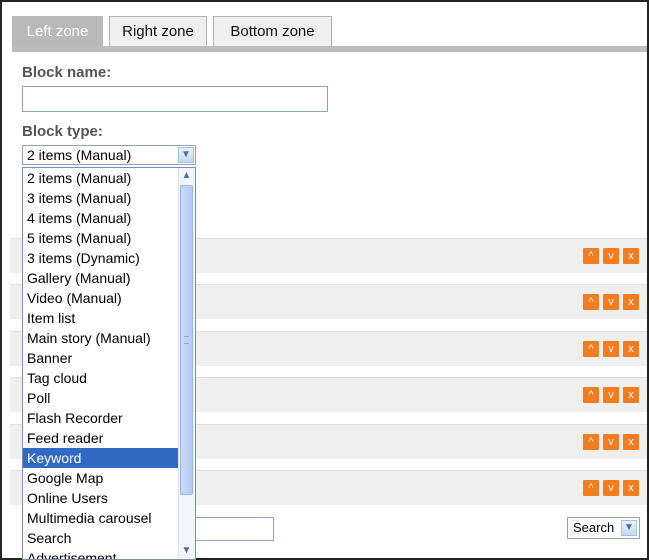 This screenshot has height=560, width=649. Describe the element at coordinates (79, 155) in the screenshot. I see `block-type-value: 2 items (Manual)` at that location.